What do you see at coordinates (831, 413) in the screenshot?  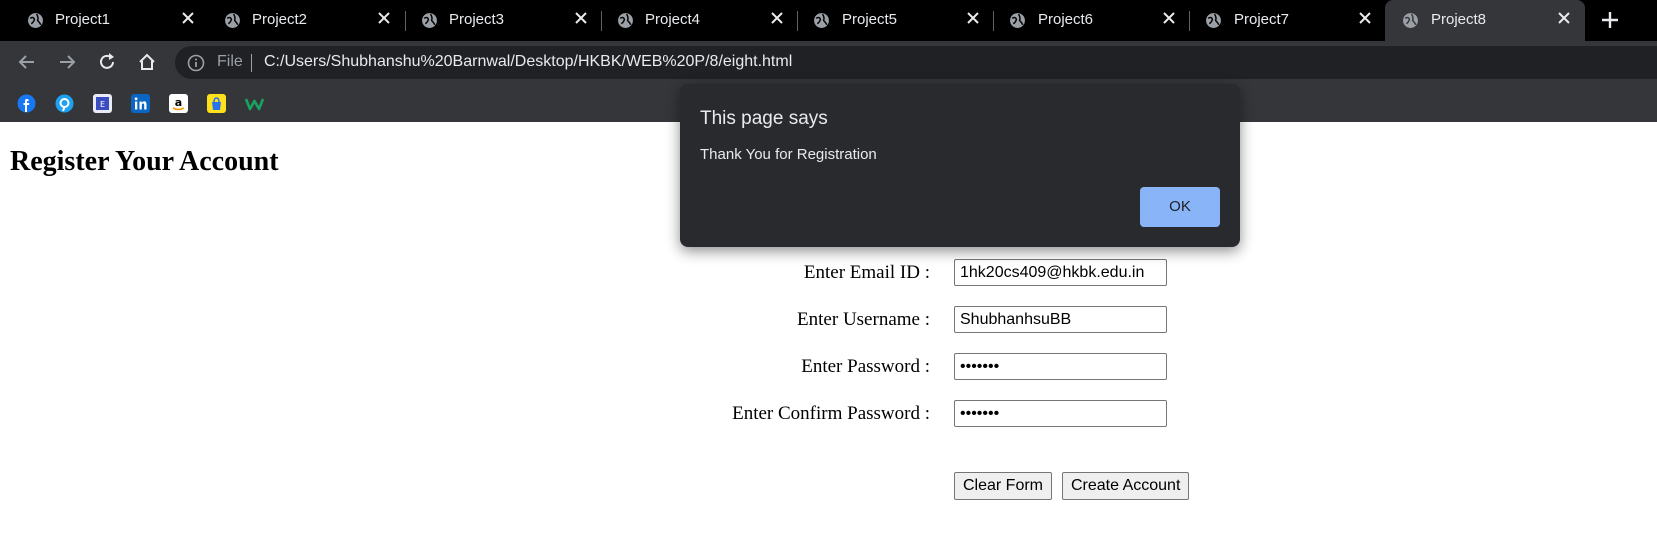 I see `confirm-password-label: Enter Confirm Password :` at bounding box center [831, 413].